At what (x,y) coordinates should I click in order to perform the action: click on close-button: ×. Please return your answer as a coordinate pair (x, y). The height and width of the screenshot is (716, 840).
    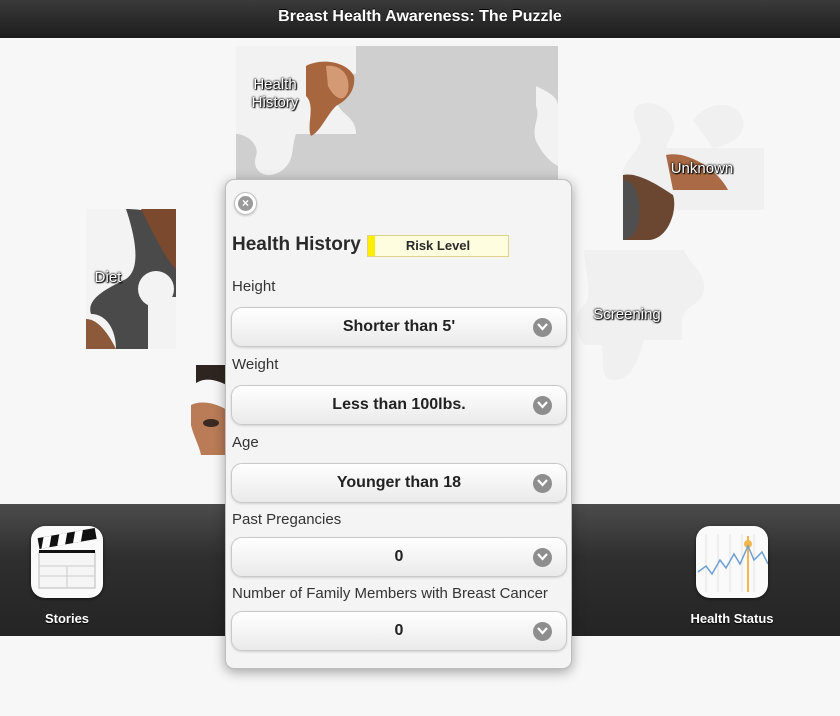
    Looking at the image, I should click on (245, 203).